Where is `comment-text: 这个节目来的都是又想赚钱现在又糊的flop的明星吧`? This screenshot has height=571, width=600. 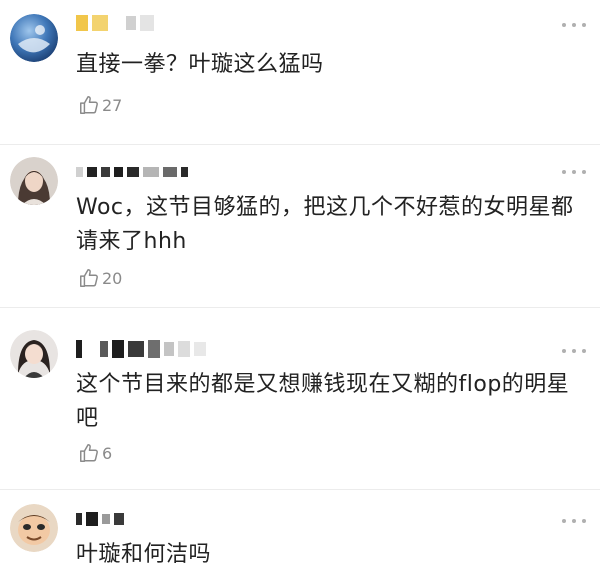 comment-text: 这个节目来的都是又想赚钱现在又糊的flop的明星吧 is located at coordinates (323, 401).